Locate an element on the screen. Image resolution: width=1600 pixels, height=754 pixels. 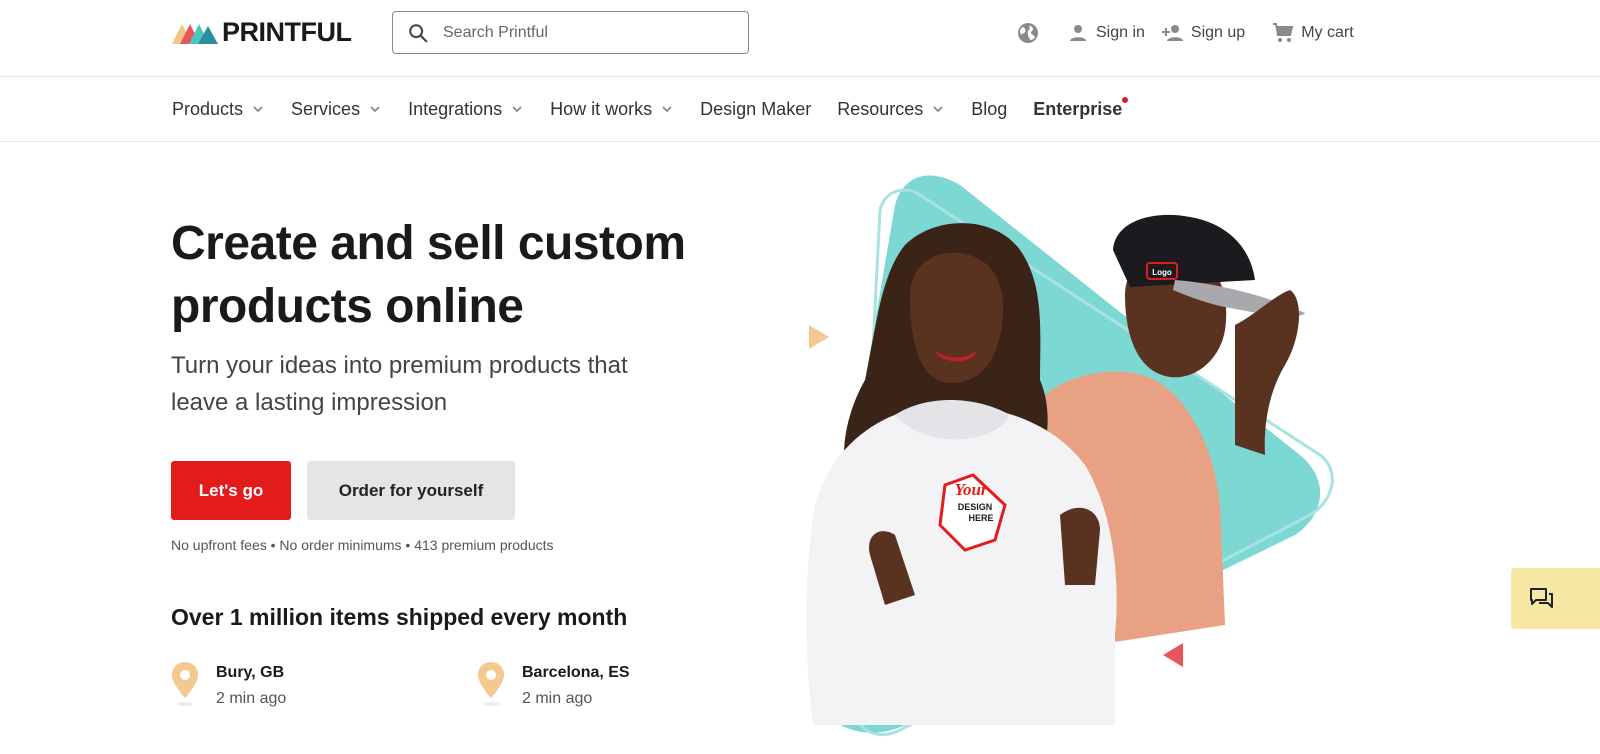
user-icon is located at coordinates (1078, 33).